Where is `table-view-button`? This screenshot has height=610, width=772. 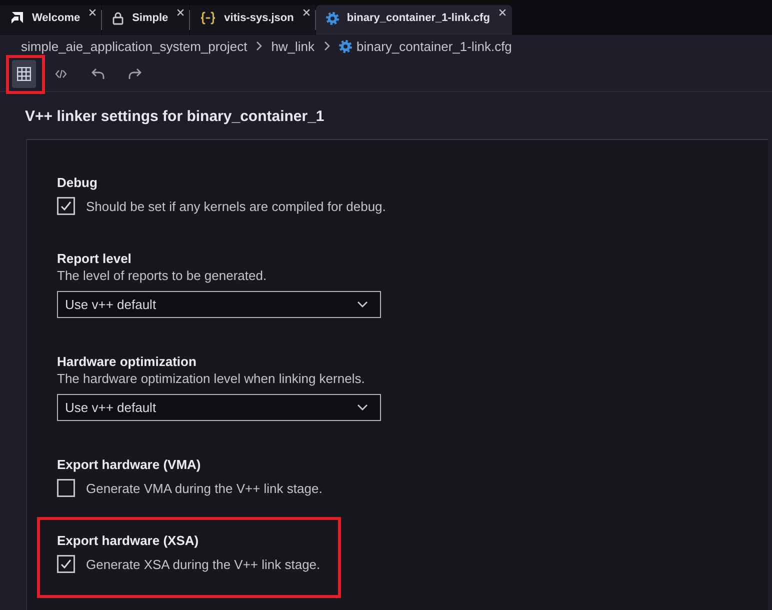
table-view-button is located at coordinates (24, 74).